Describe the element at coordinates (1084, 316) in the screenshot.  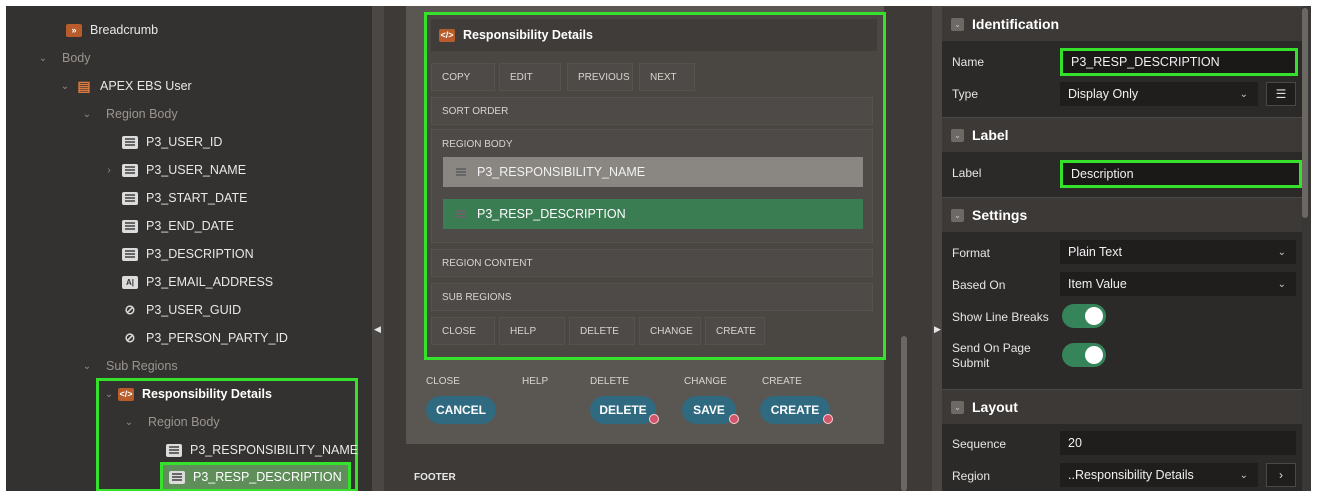
I see `show-line-breaks-toggle` at that location.